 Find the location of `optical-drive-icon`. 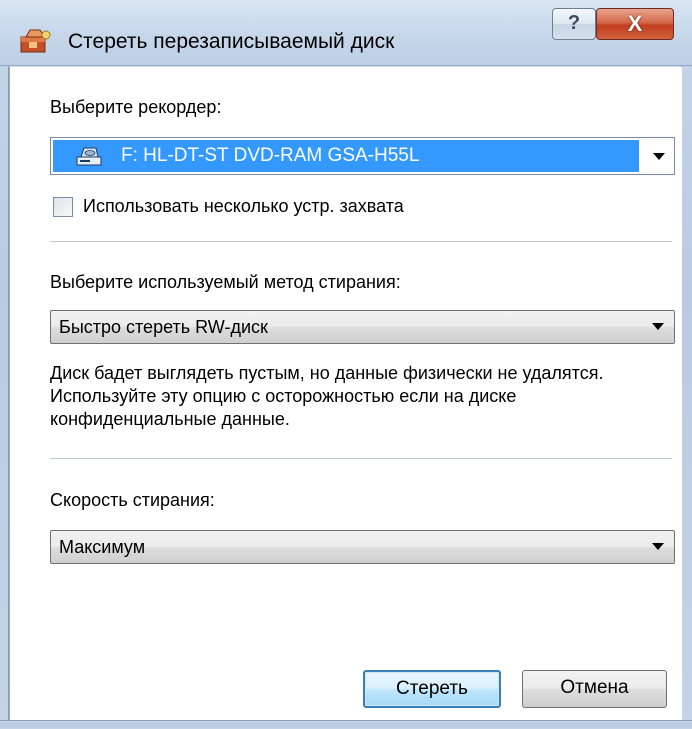

optical-drive-icon is located at coordinates (89, 156).